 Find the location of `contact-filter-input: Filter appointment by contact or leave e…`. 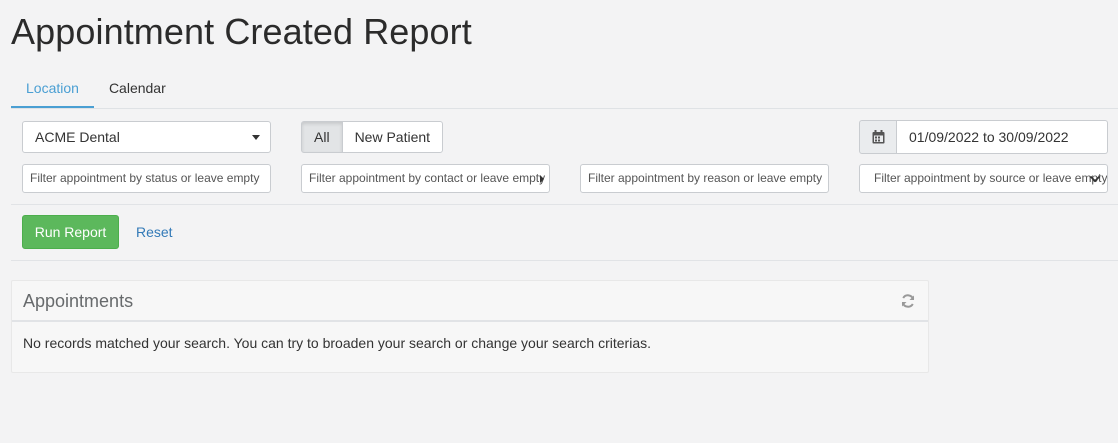

contact-filter-input: Filter appointment by contact or leave e… is located at coordinates (425, 178).